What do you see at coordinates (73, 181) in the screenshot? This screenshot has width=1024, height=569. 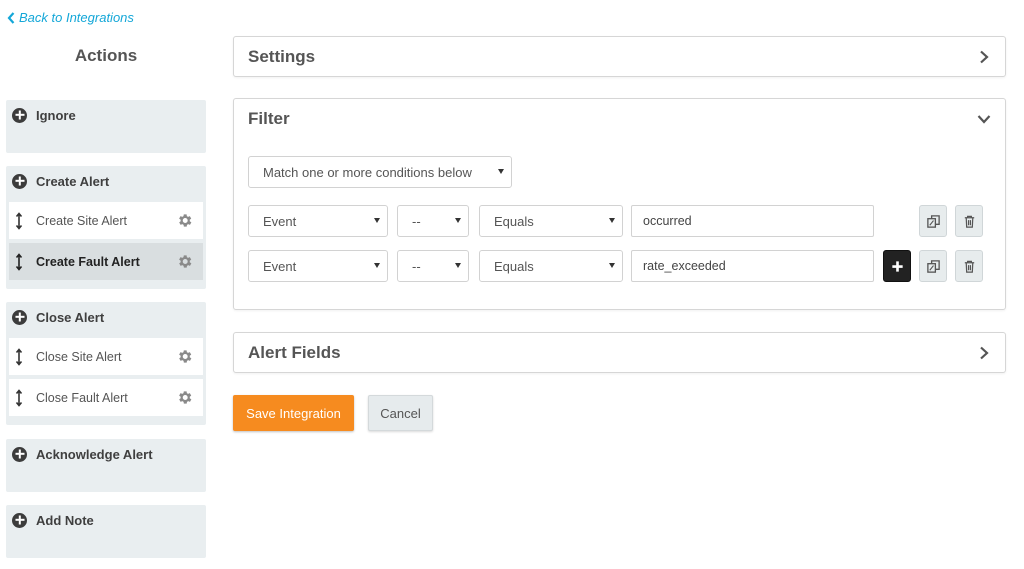 I see `group-label: Create Alert` at bounding box center [73, 181].